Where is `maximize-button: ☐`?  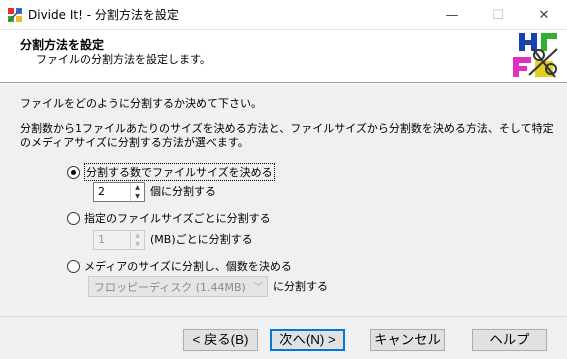
maximize-button: ☐ is located at coordinates (498, 15).